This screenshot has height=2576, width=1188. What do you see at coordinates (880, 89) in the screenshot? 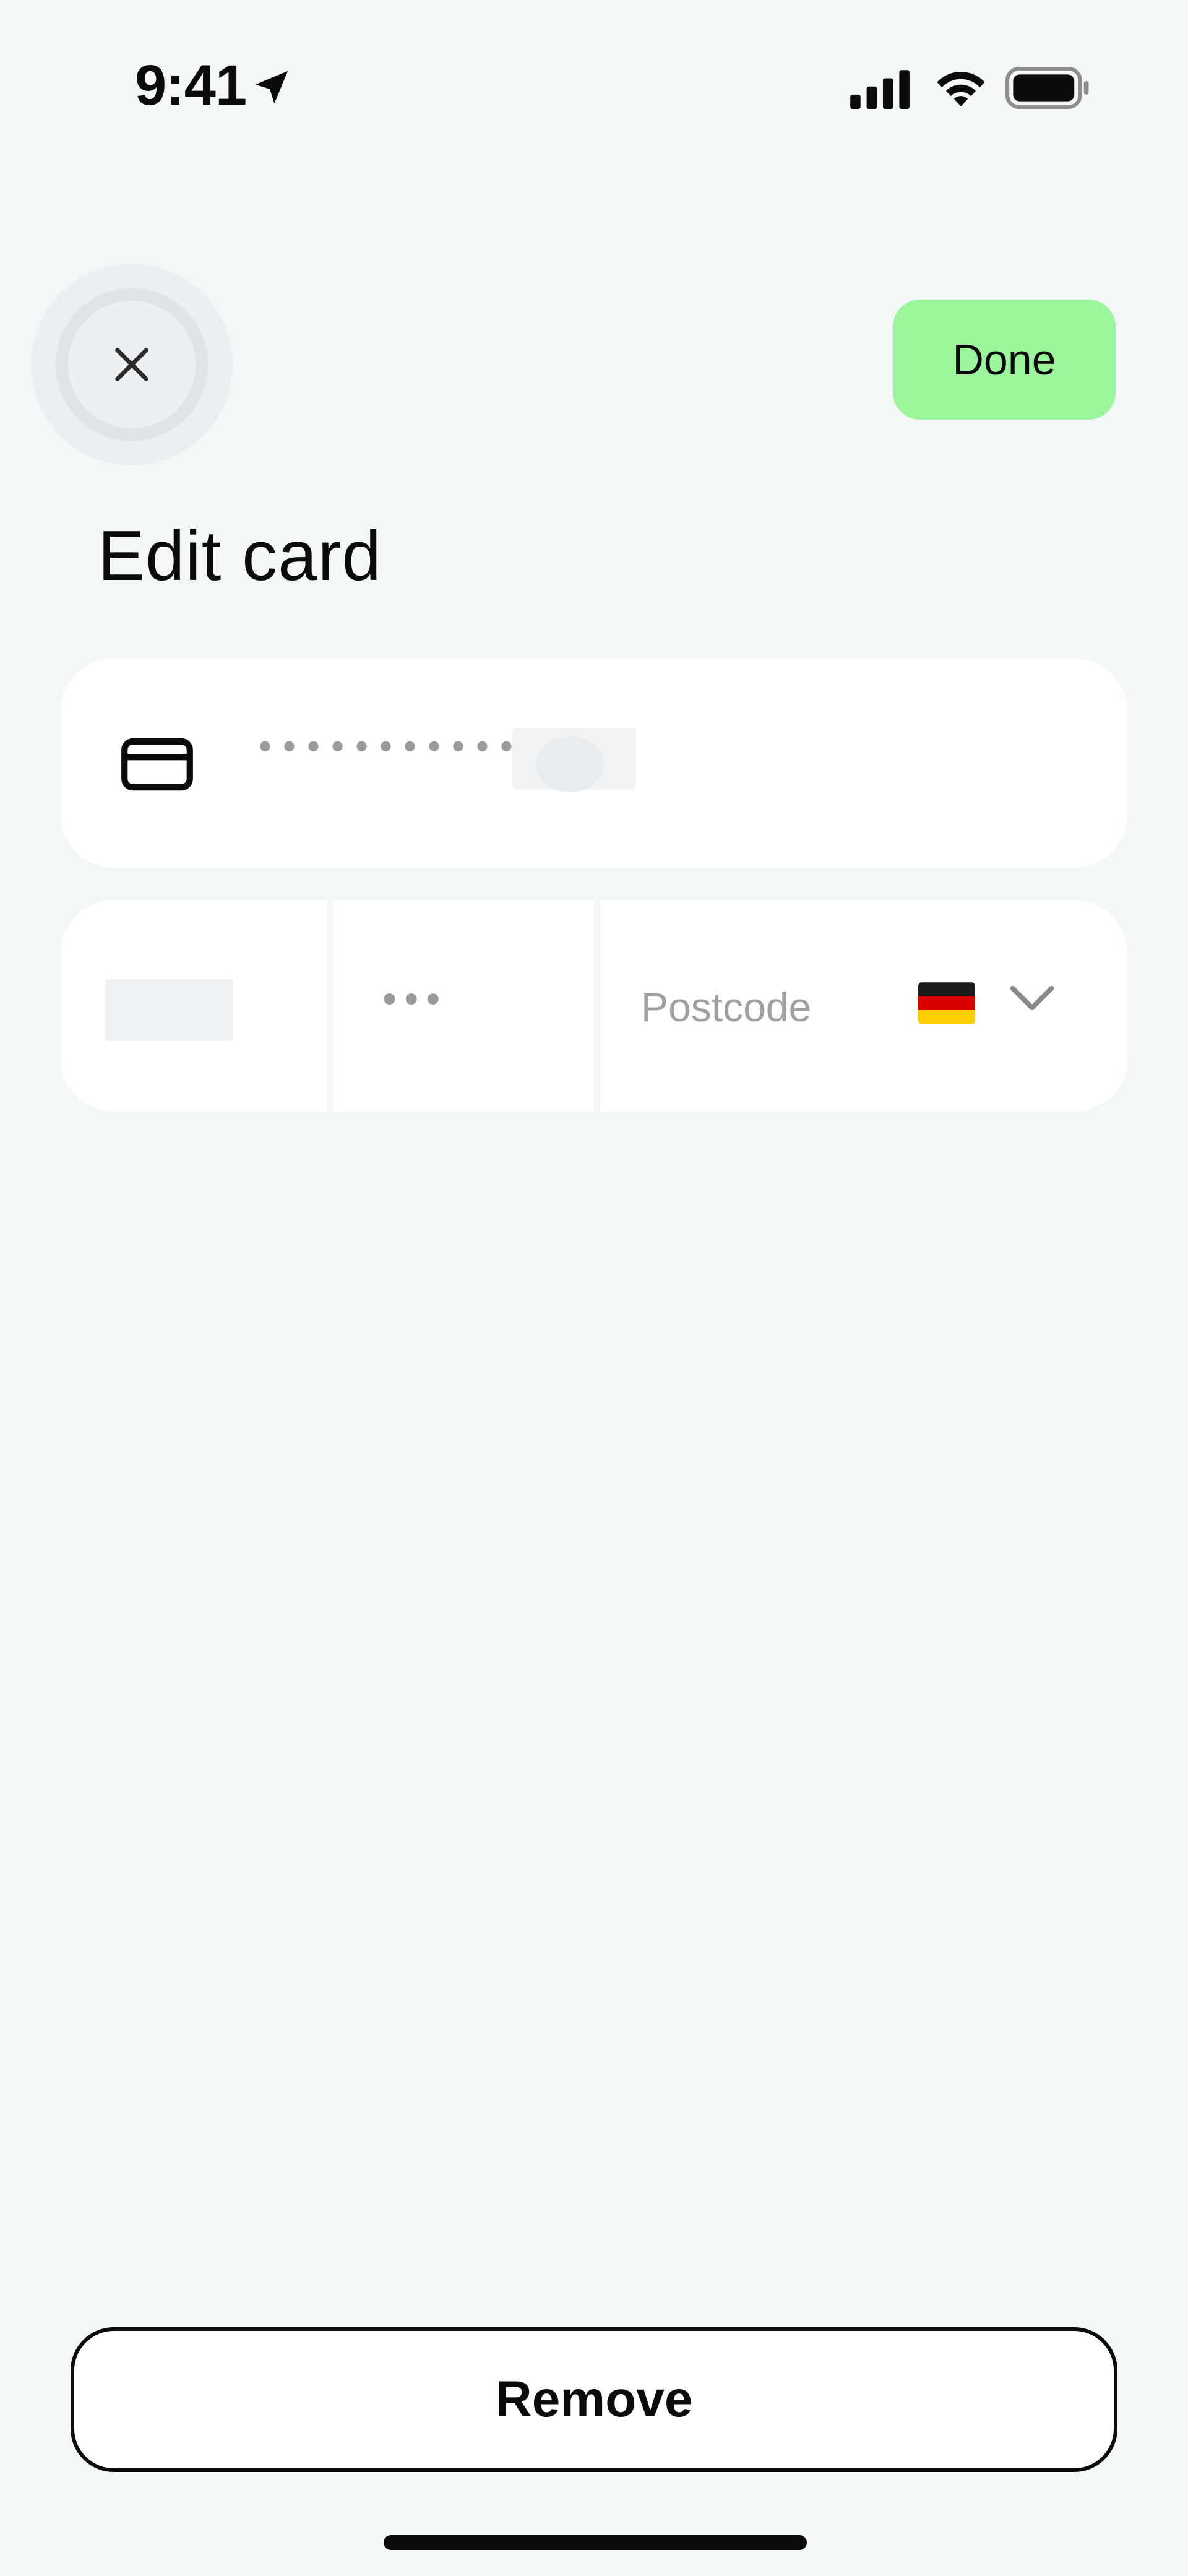
I see `cellular-signal-icon` at bounding box center [880, 89].